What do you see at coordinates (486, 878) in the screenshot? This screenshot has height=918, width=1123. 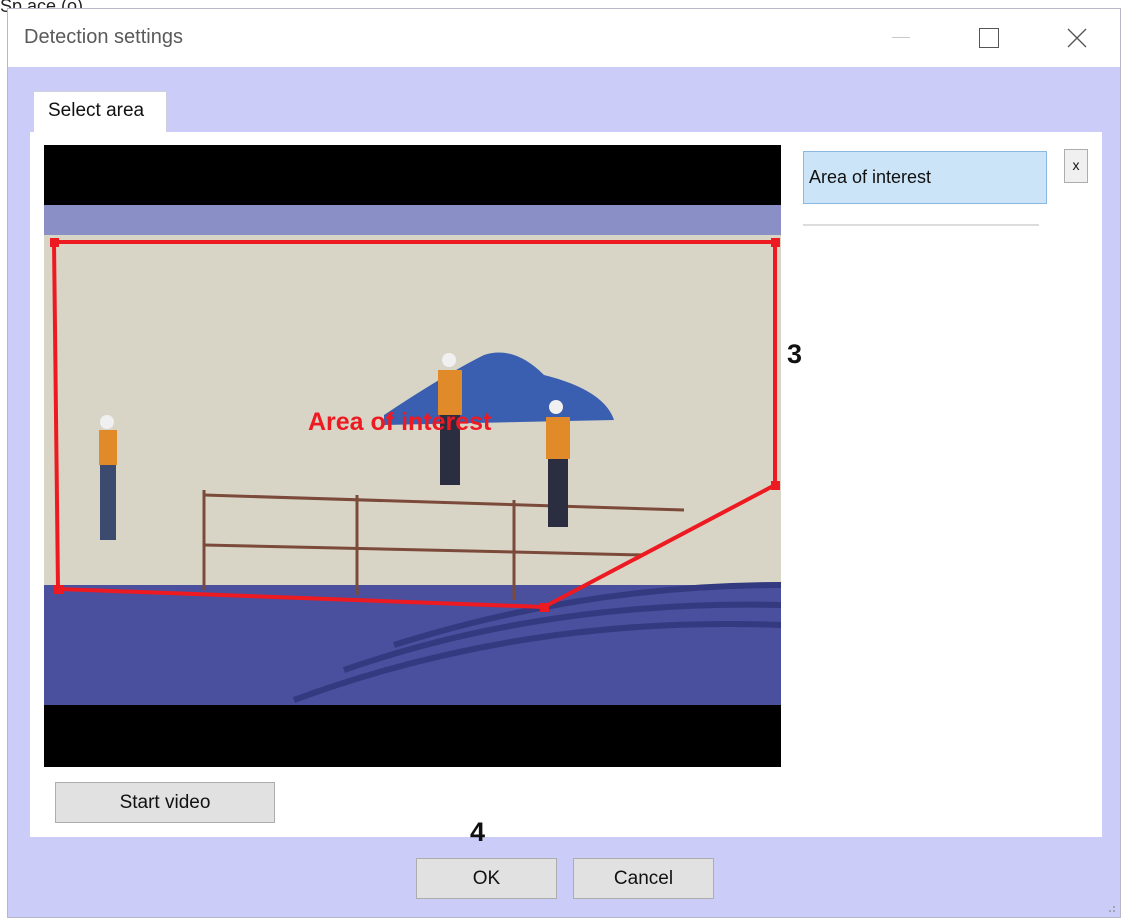 I see `ok-button: OK` at bounding box center [486, 878].